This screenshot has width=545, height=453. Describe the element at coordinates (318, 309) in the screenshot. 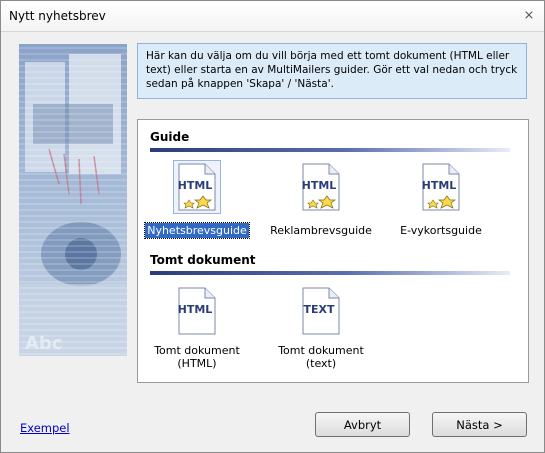

I see `svg-text: TEXT` at that location.